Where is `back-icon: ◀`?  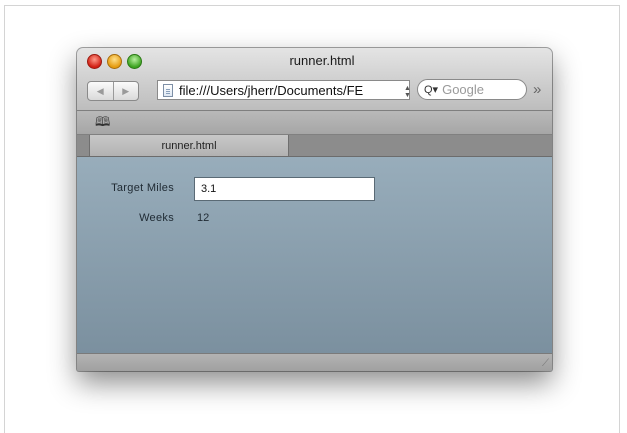
back-icon: ◀ is located at coordinates (100, 91).